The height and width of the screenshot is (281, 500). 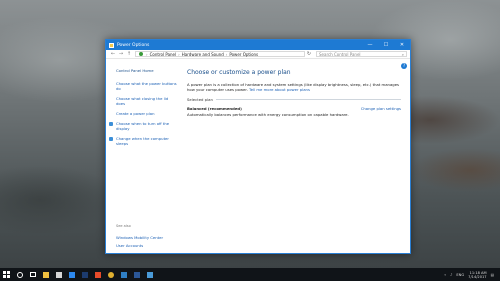 I want to click on edge-icon, so click(x=123, y=274).